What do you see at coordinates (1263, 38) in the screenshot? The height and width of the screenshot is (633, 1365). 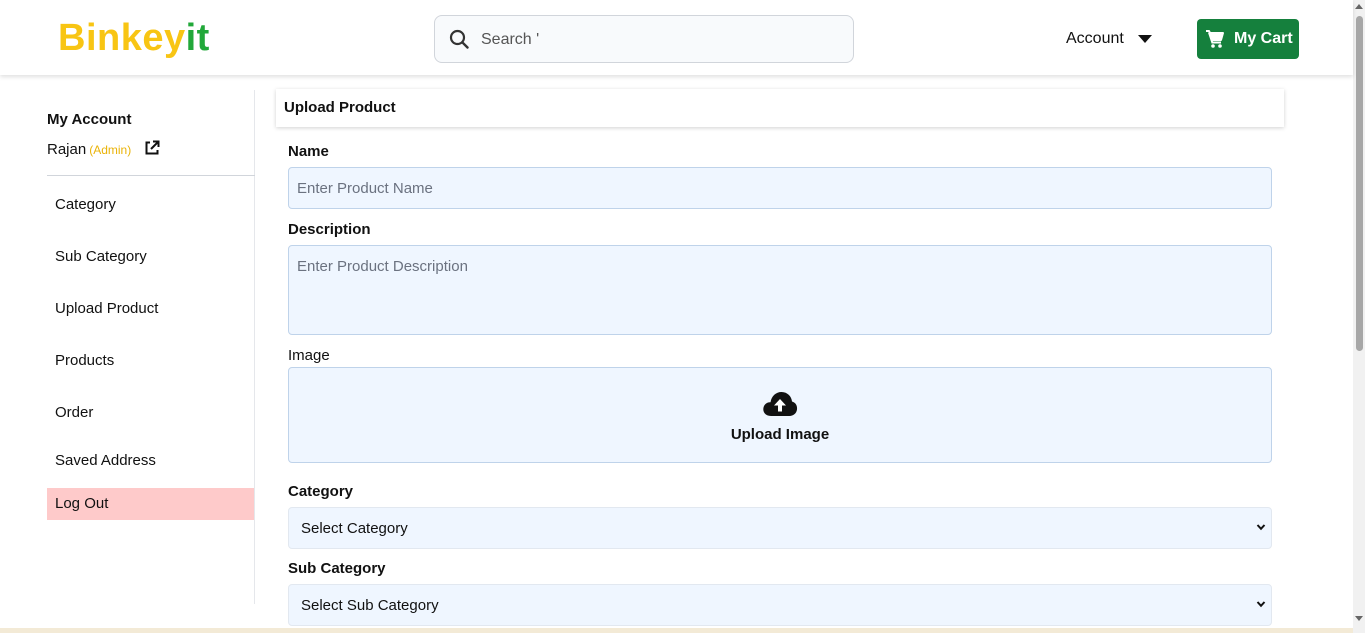 I see `cart-label: My Cart` at bounding box center [1263, 38].